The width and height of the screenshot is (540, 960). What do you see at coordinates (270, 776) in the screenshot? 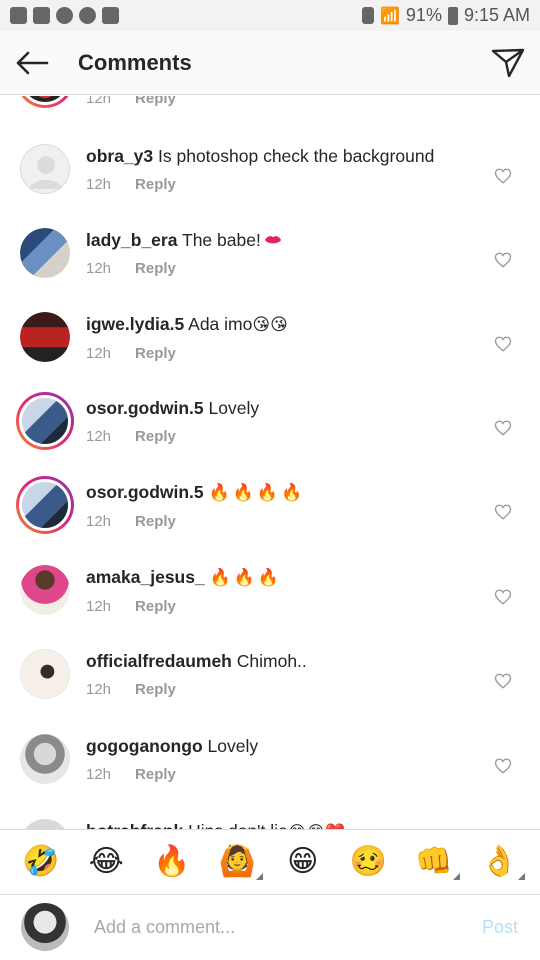
I see `comment-item: gogoganongo Lovely 12h Reply` at bounding box center [270, 776].